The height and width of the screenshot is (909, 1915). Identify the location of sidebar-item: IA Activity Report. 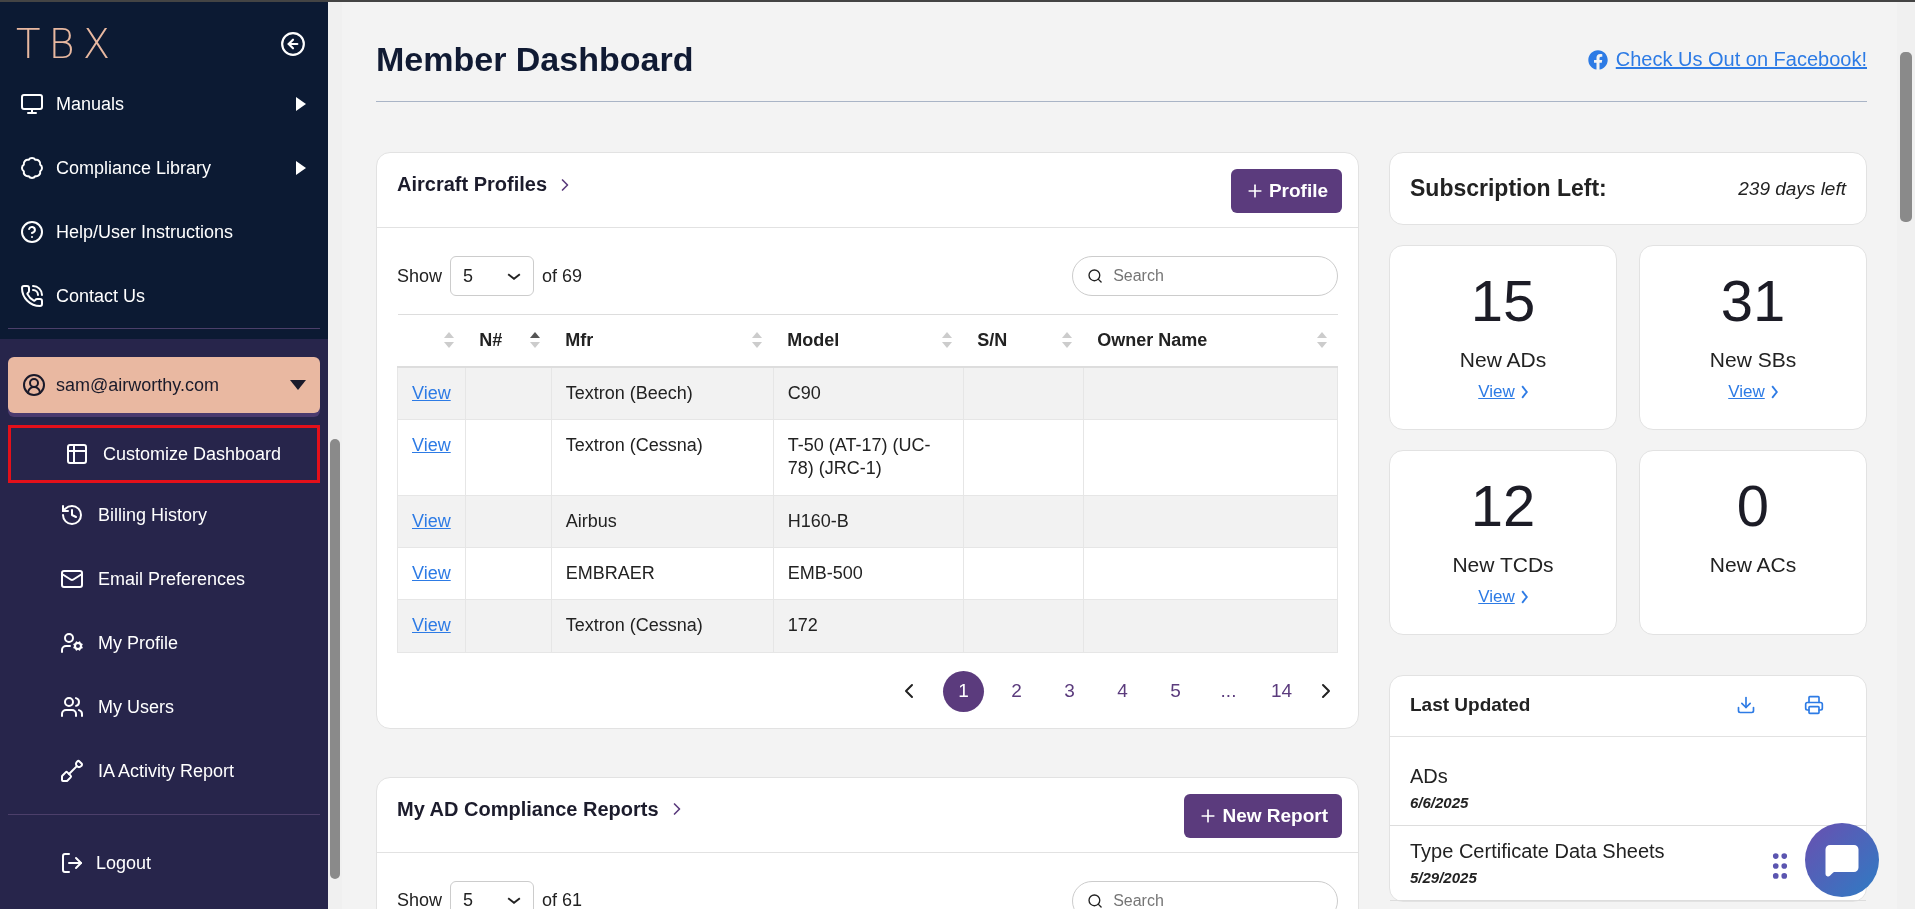
(164, 771).